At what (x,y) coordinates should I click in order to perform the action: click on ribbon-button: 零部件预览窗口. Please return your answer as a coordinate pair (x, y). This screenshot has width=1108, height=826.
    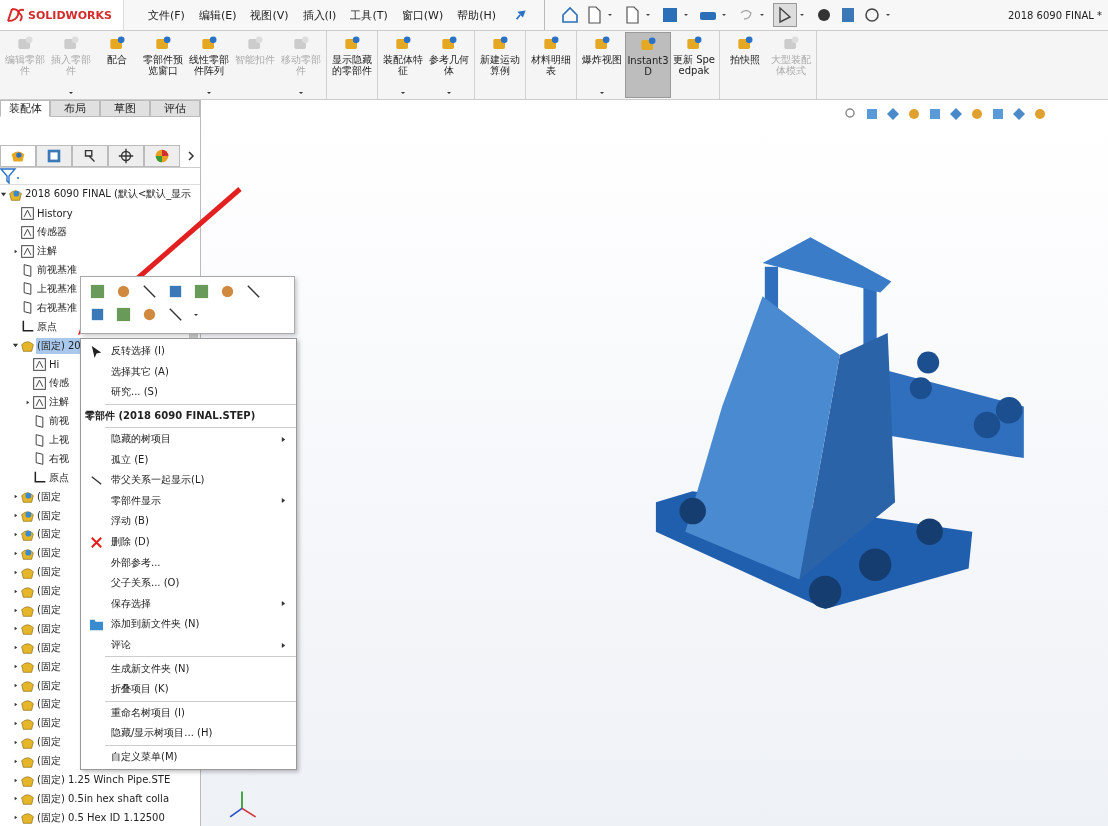
    Looking at the image, I should click on (163, 65).